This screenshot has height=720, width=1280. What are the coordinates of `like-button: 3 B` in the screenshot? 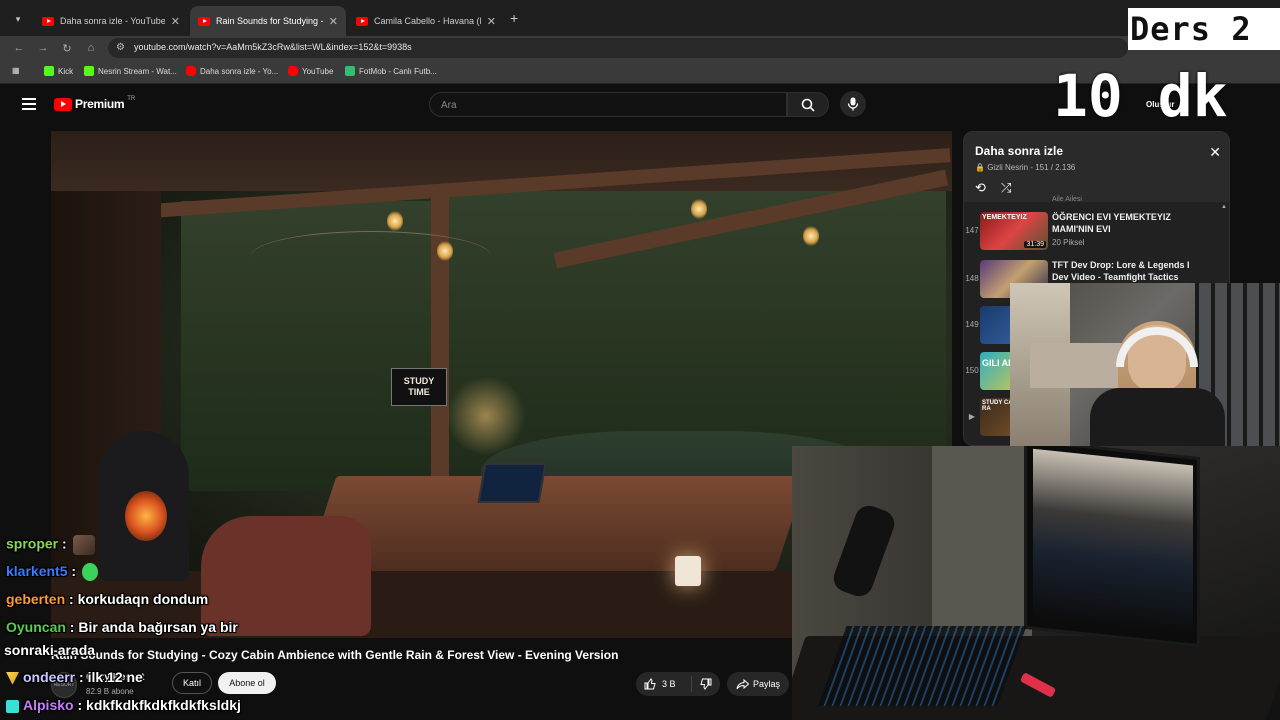 It's located at (664, 684).